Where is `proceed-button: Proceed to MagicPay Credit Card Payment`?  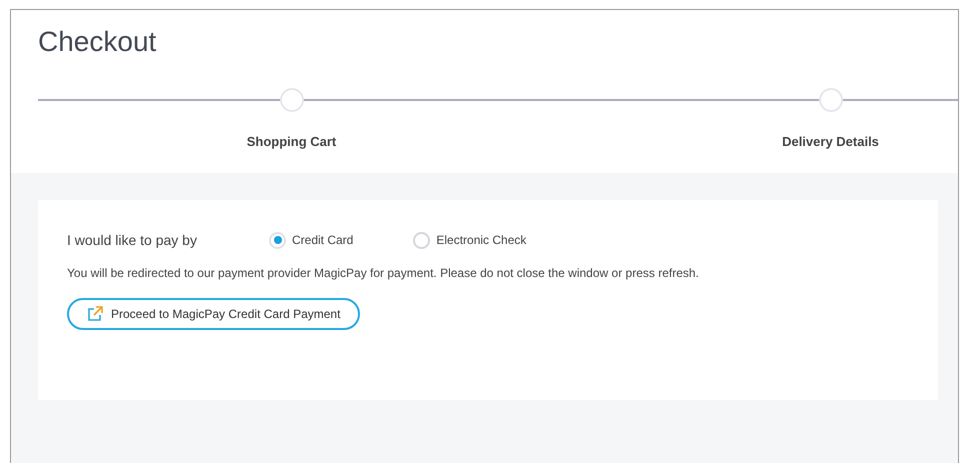
proceed-button: Proceed to MagicPay Credit Card Payment is located at coordinates (213, 314).